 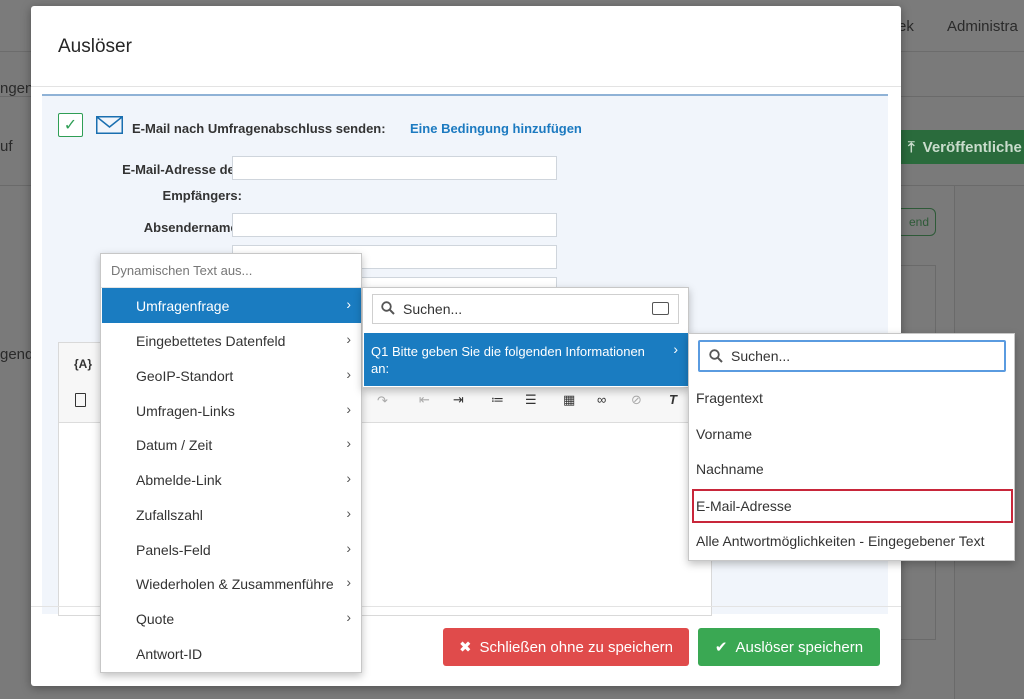 What do you see at coordinates (174, 444) in the screenshot?
I see `menu-item-label: Datum / Zeit` at bounding box center [174, 444].